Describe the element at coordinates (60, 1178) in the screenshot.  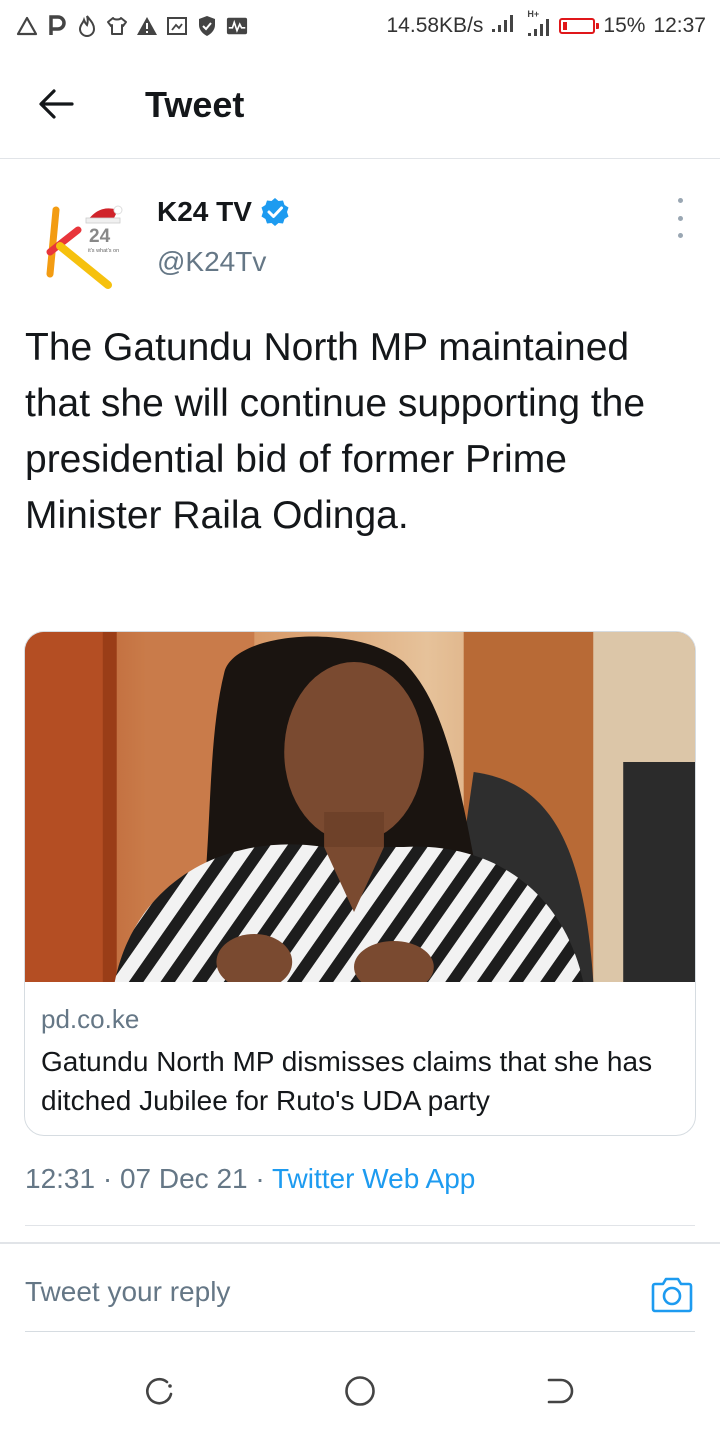
I see `tweet-time: 12:31` at that location.